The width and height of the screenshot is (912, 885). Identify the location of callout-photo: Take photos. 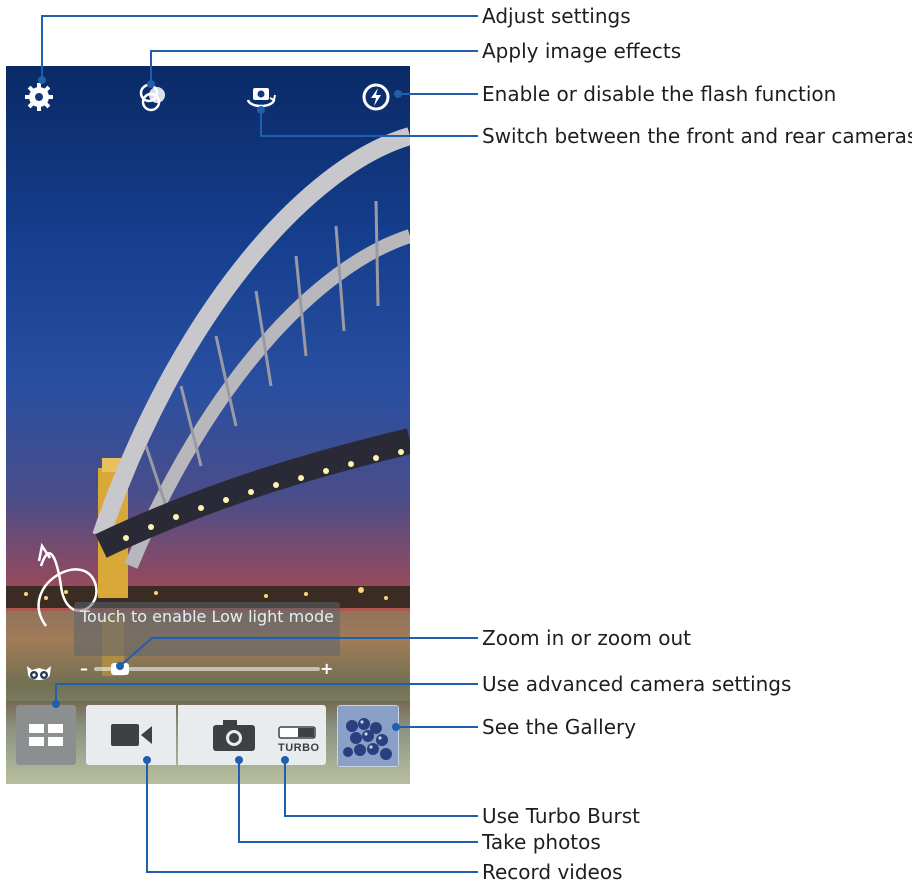
(541, 842).